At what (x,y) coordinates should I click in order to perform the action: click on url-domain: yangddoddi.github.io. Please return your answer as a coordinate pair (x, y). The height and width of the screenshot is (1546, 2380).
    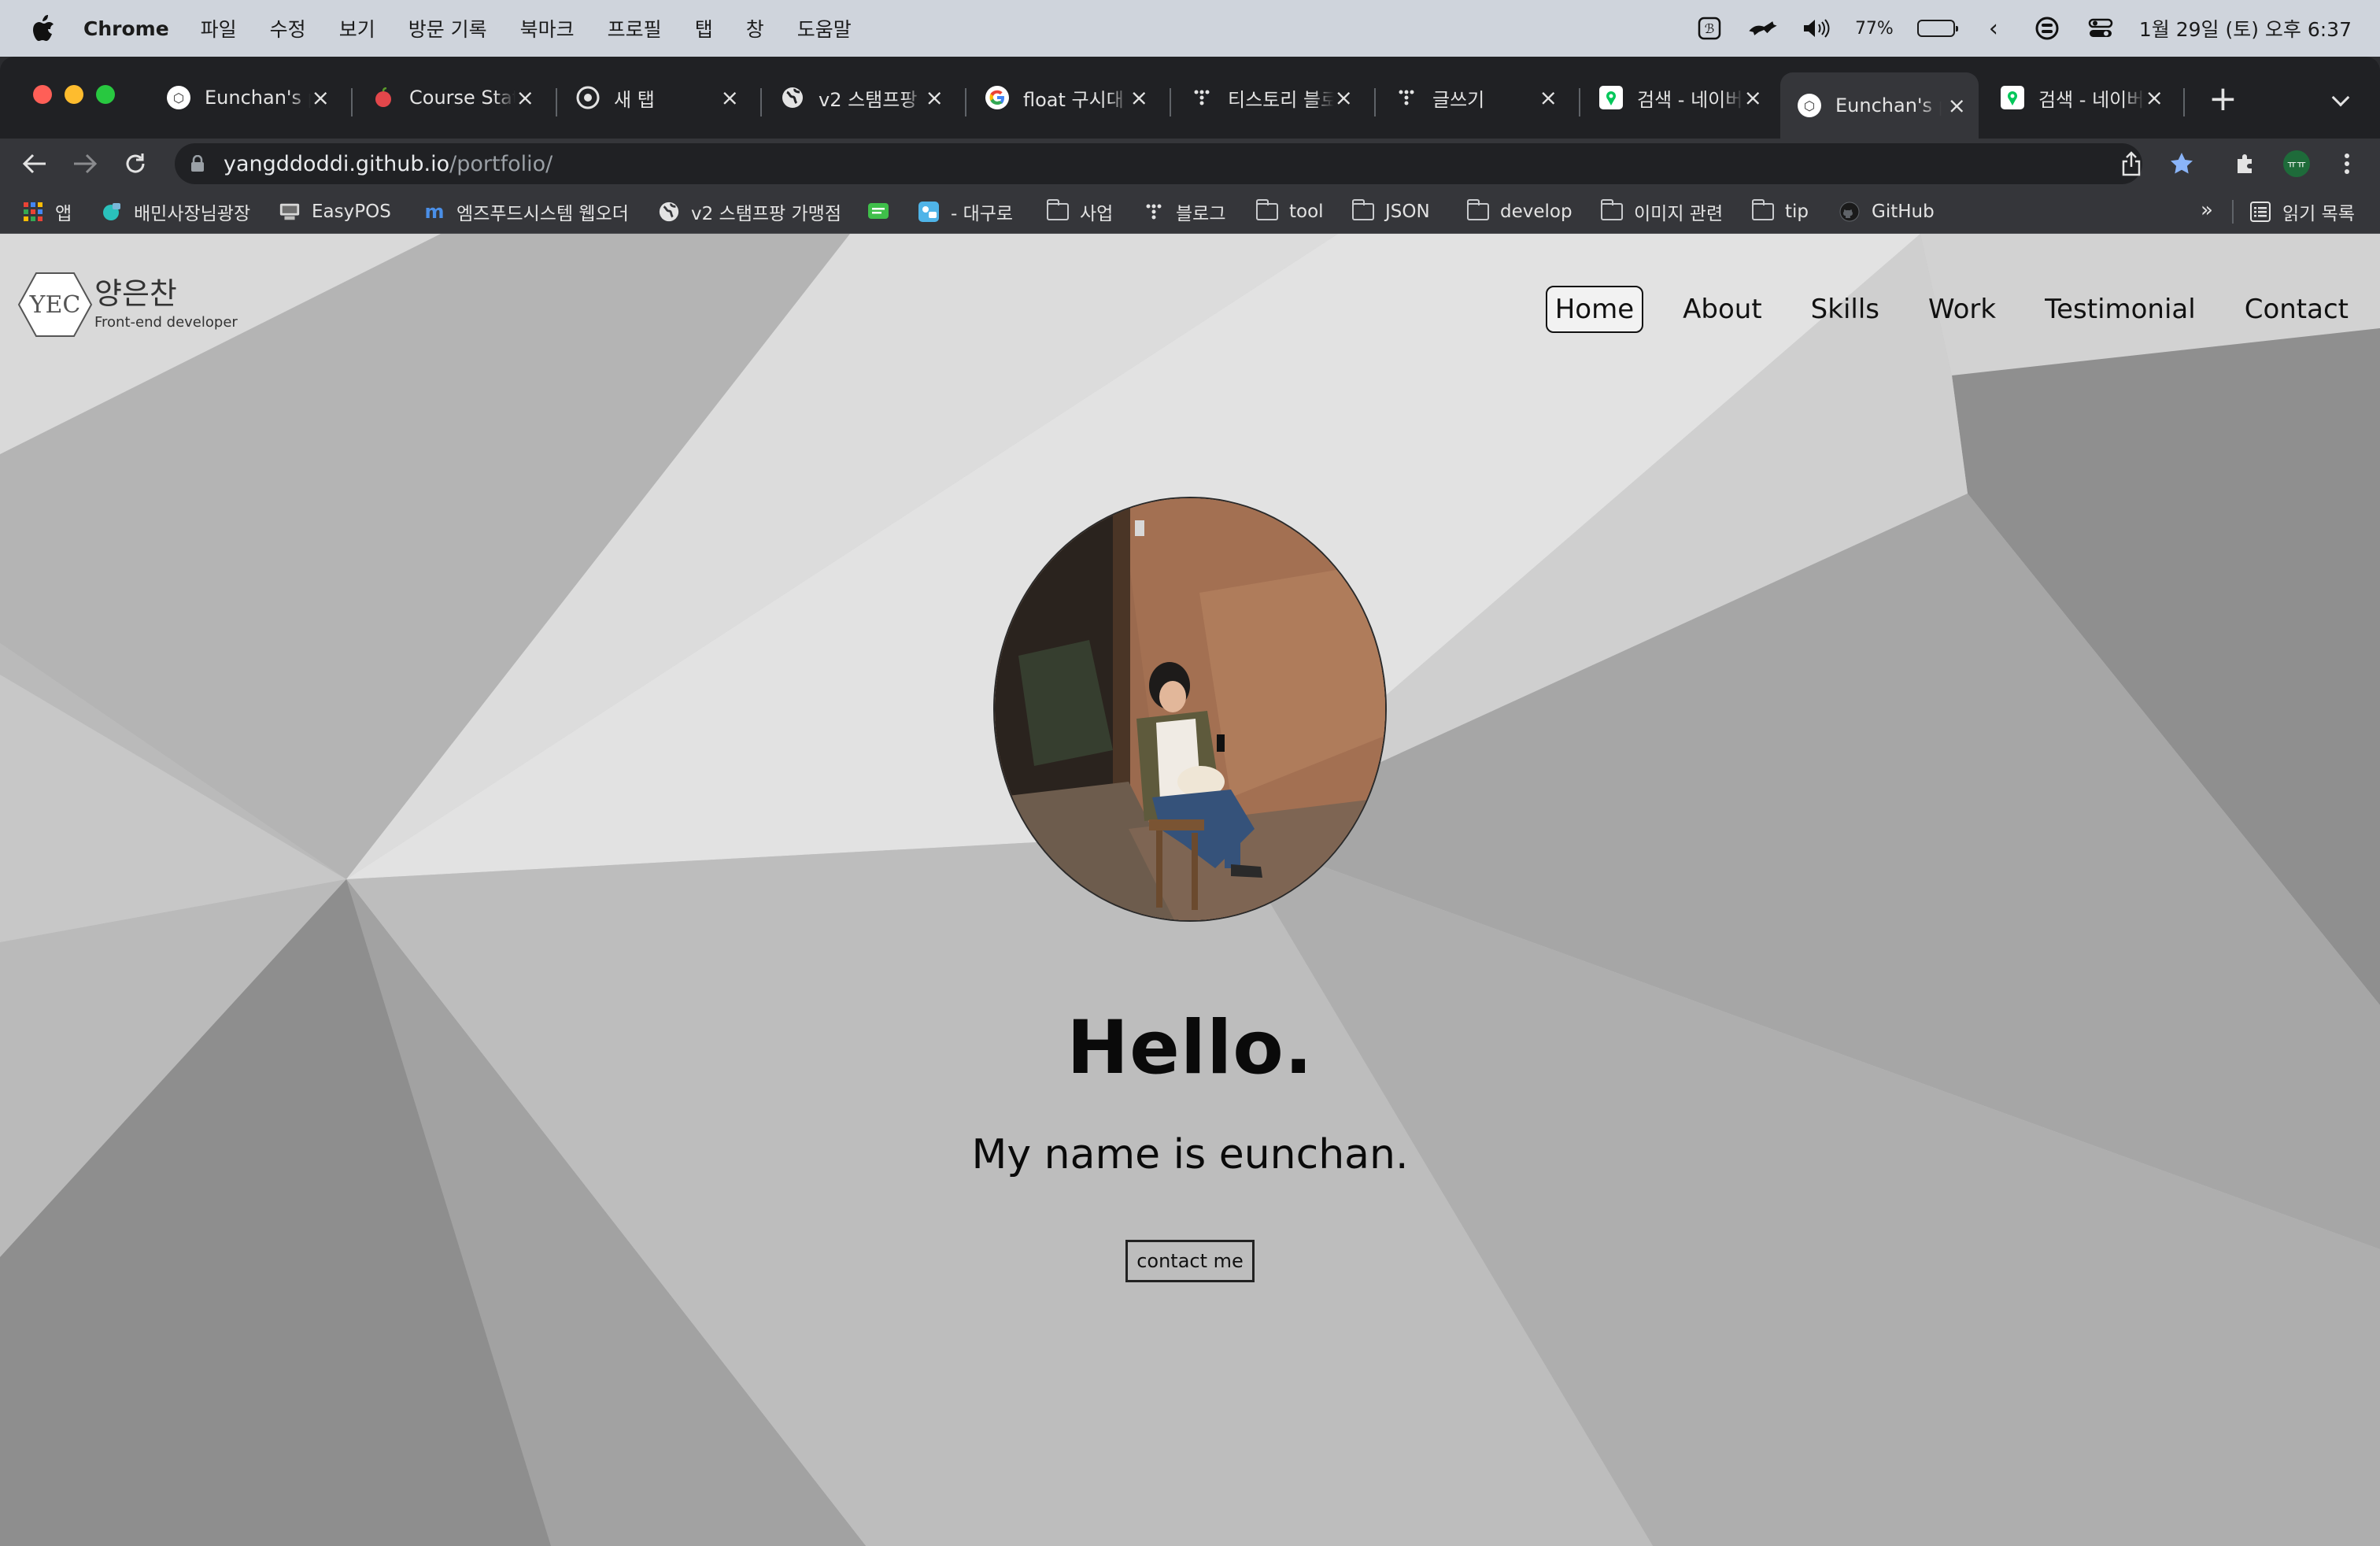
    Looking at the image, I should click on (337, 163).